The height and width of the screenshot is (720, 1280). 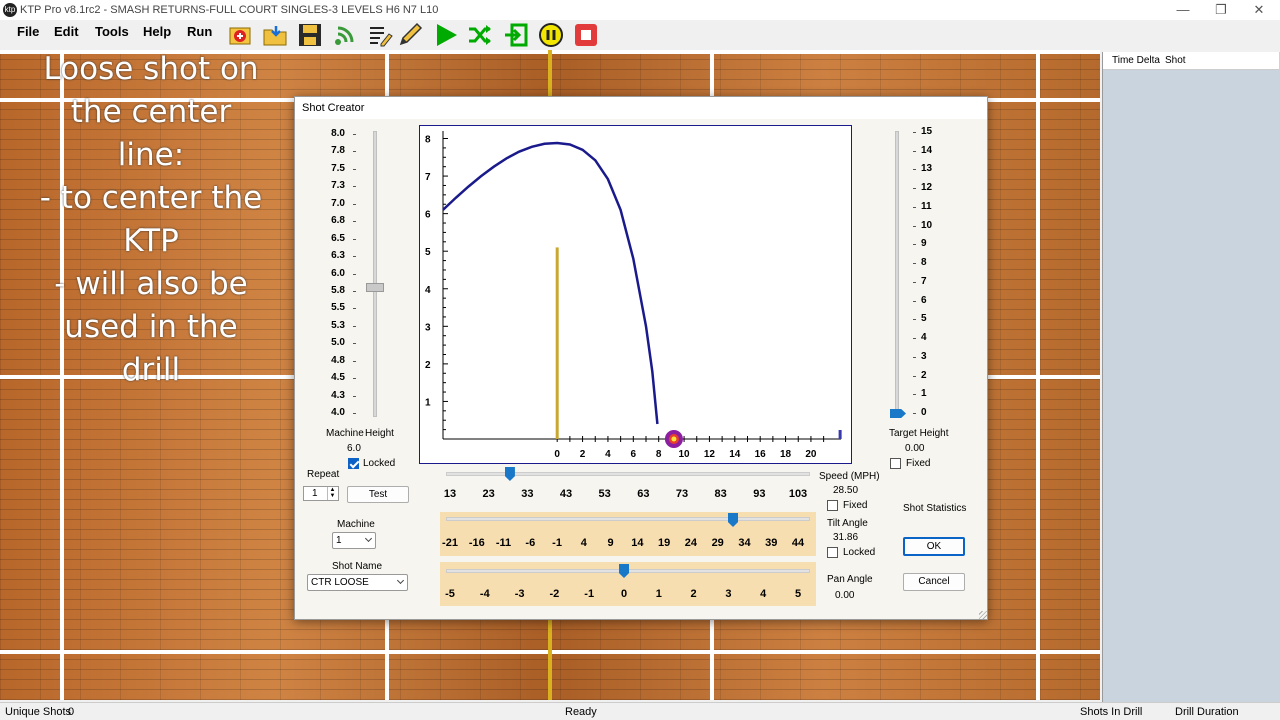 What do you see at coordinates (832, 552) in the screenshot?
I see `tilt-locked-checkbox` at bounding box center [832, 552].